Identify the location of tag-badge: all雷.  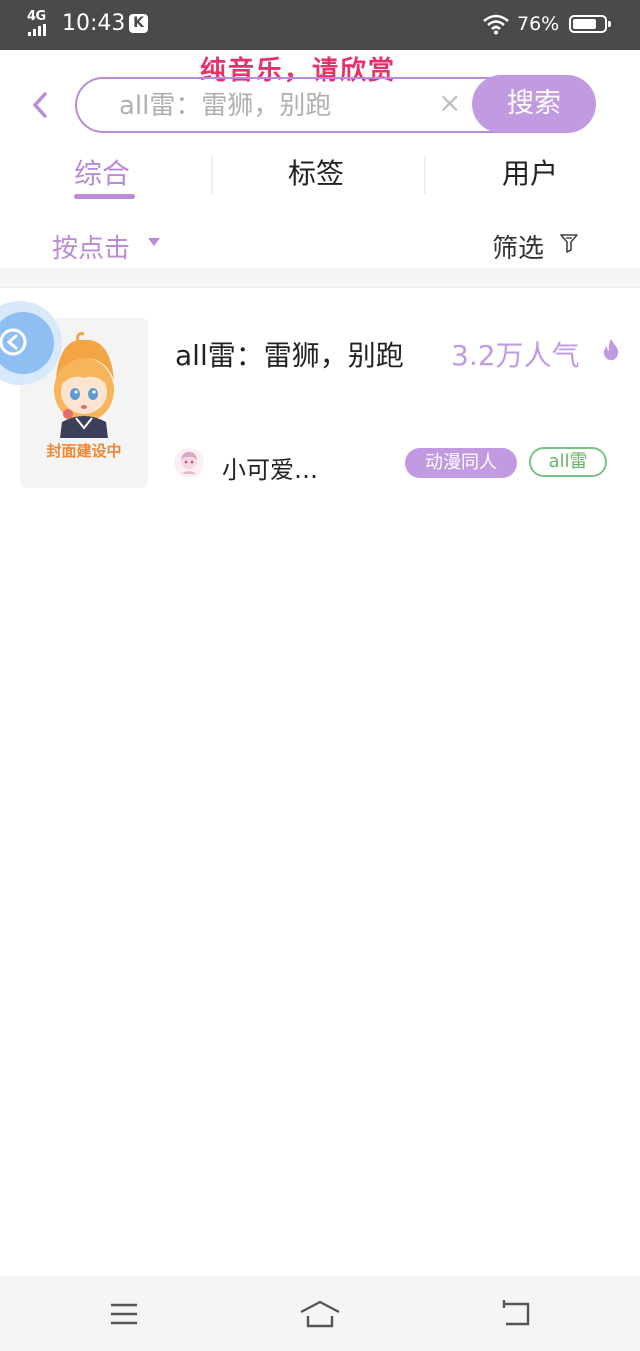
(568, 462).